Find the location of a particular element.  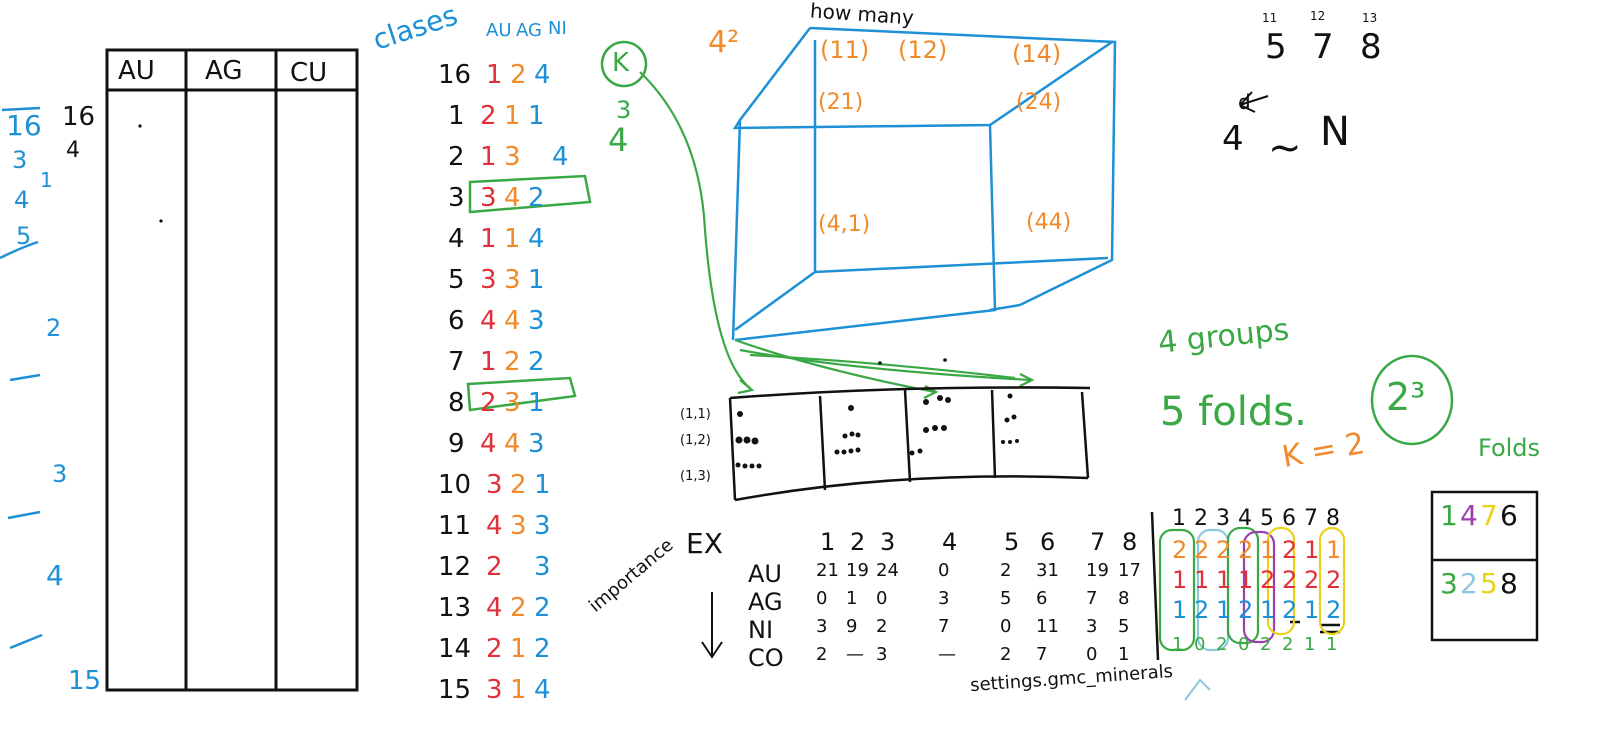

ex-col-header: 7 is located at coordinates (1098, 542).